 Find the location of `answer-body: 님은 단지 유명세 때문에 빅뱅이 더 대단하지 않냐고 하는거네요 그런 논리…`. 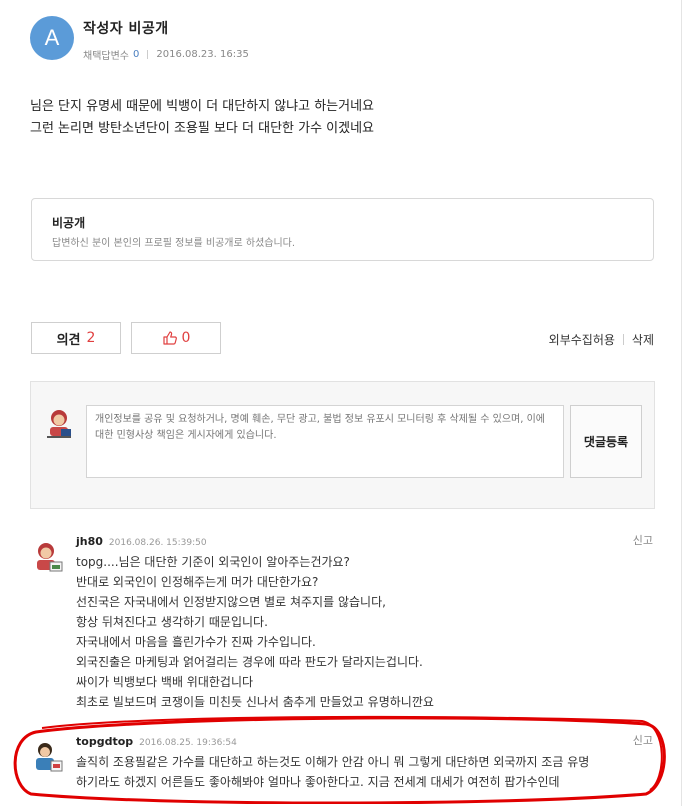

answer-body: 님은 단지 유명세 때문에 빅뱅이 더 대단하지 않냐고 하는거네요 그런 논리… is located at coordinates (202, 118).